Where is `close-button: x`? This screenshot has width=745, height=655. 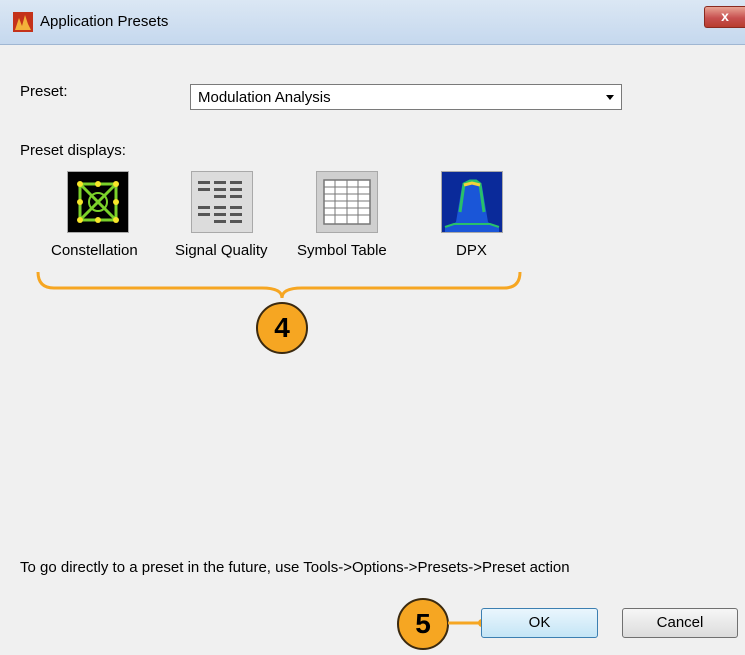
close-button: x is located at coordinates (724, 17).